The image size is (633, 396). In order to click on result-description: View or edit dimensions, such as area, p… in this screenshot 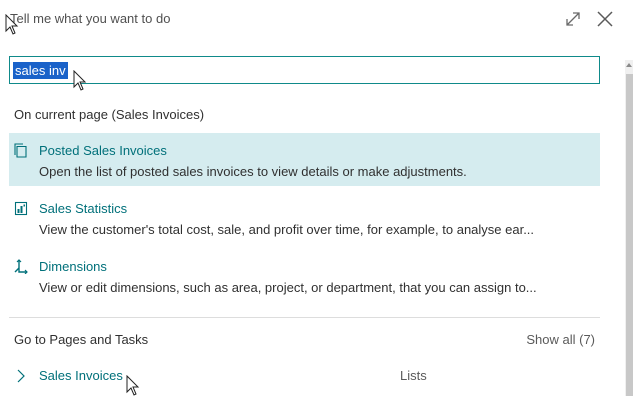, I will do `click(288, 287)`.